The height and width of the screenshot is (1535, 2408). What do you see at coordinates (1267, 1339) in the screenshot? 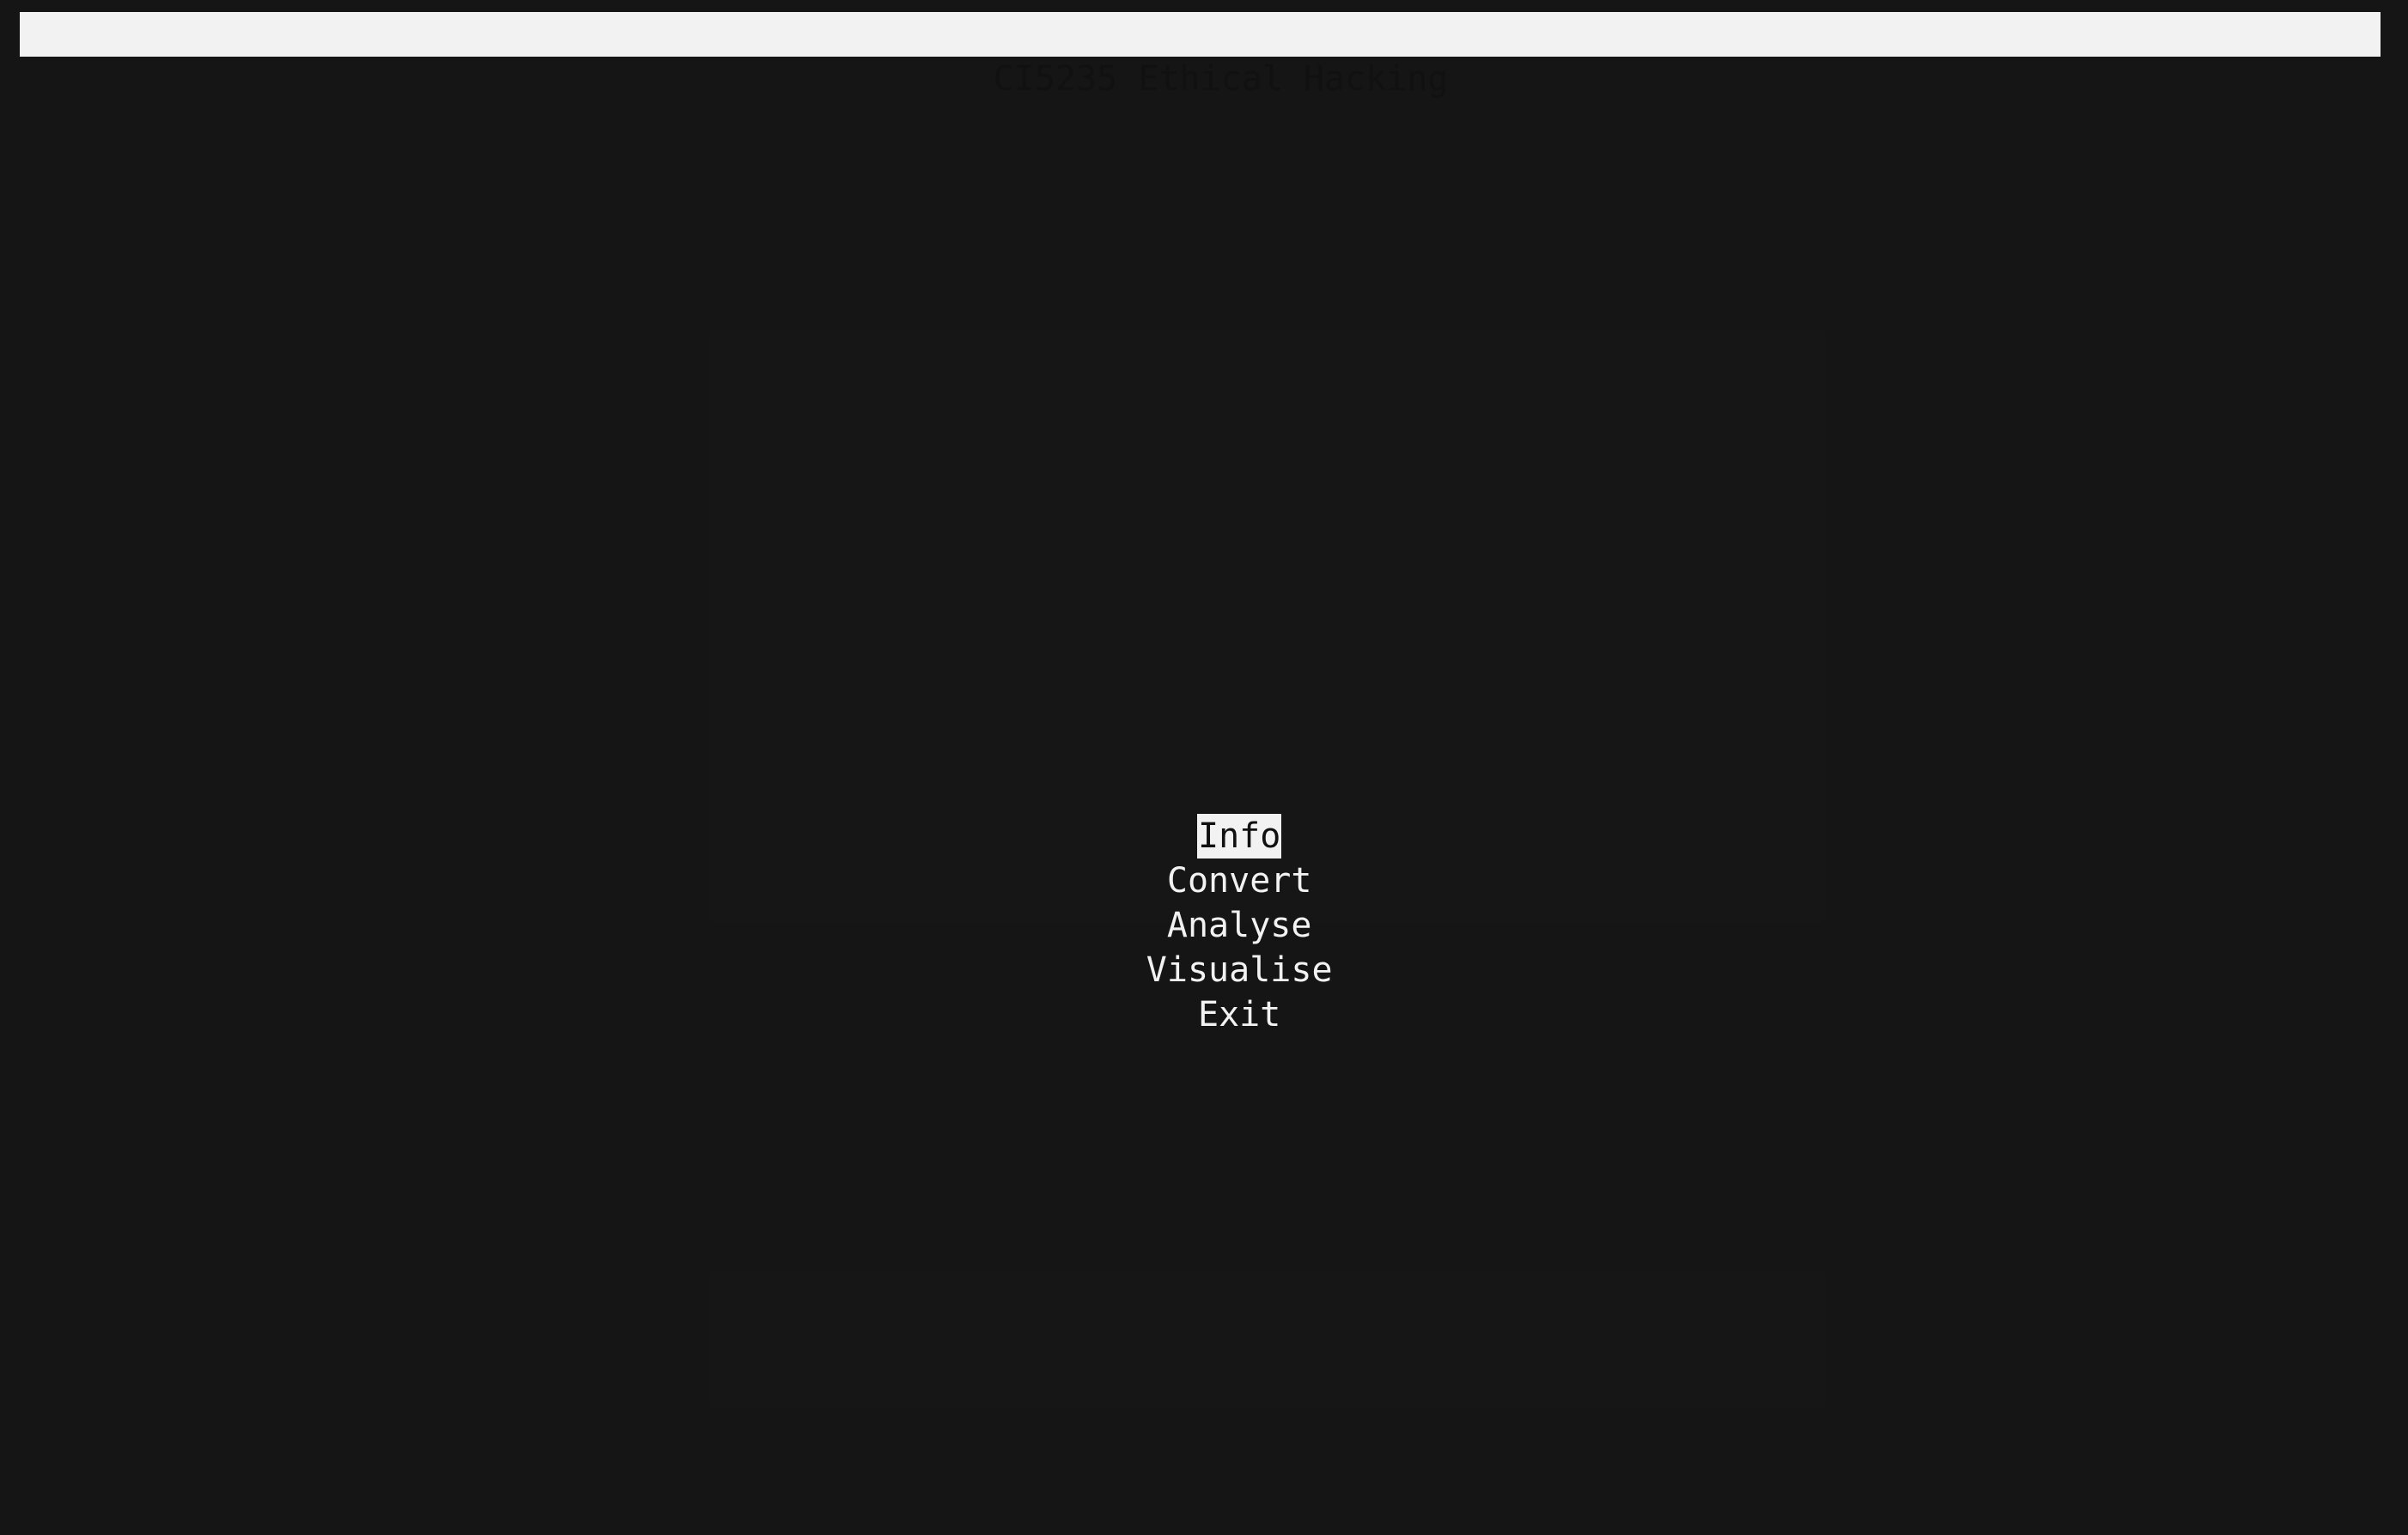
I see `background-panel-lower` at bounding box center [1267, 1339].